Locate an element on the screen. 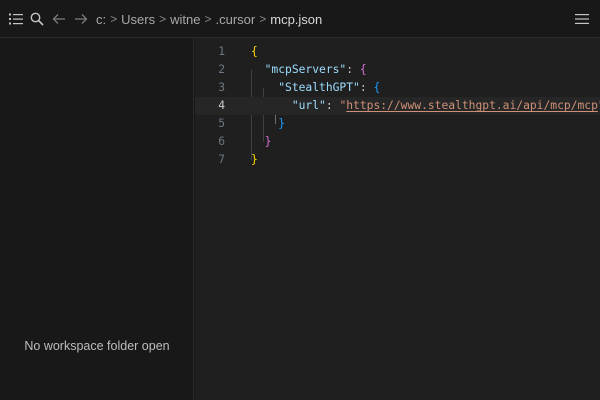 The image size is (600, 400). line-number: 4 is located at coordinates (221, 105).